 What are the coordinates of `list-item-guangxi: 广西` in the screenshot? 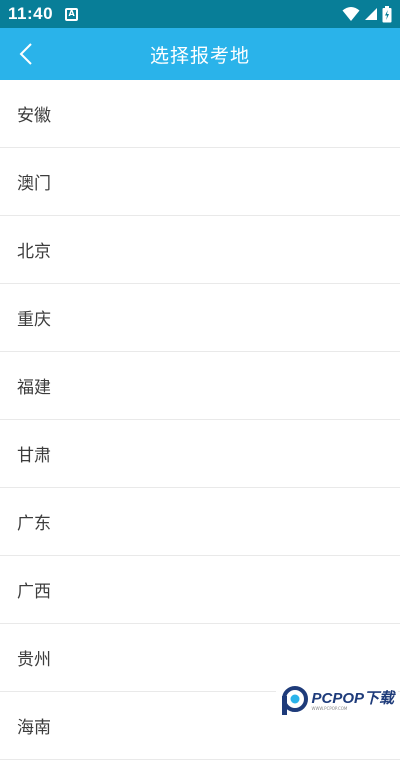 It's located at (200, 590).